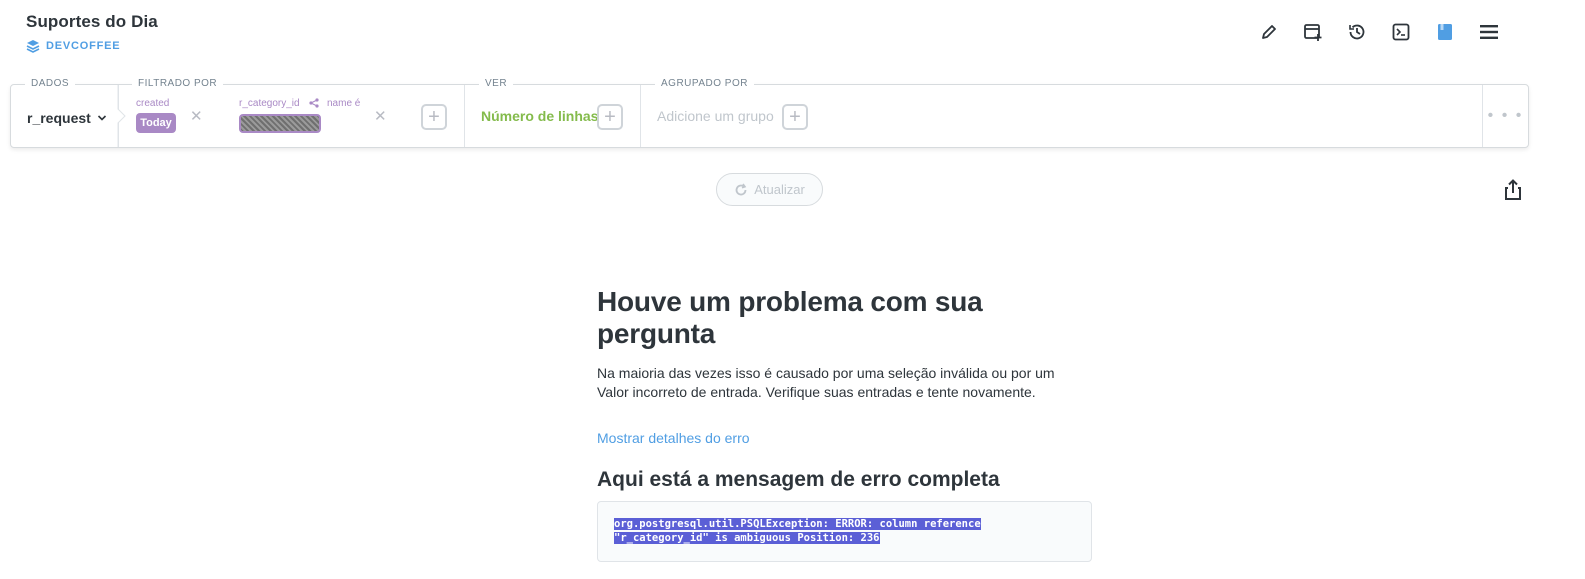 The height and width of the screenshot is (579, 1585). Describe the element at coordinates (344, 103) in the screenshot. I see `filter-subfield: name é` at that location.